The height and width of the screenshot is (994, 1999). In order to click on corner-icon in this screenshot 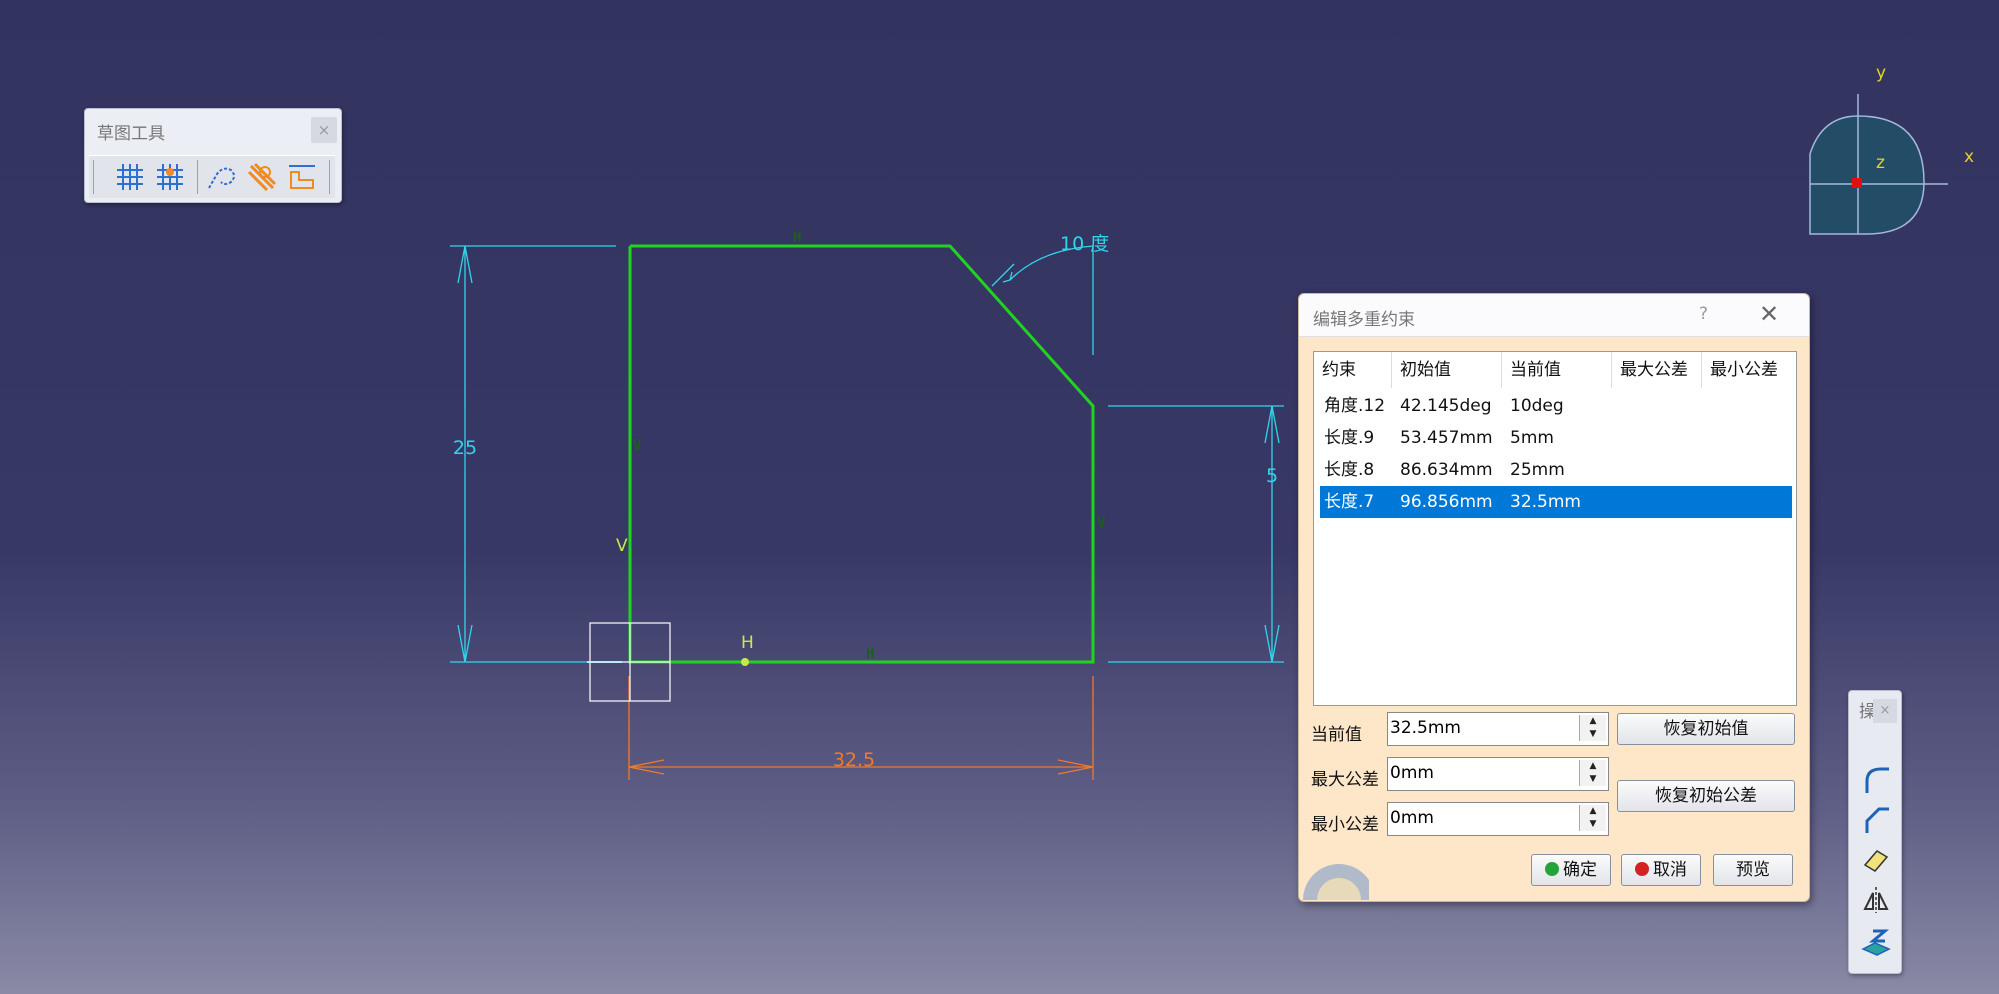, I will do `click(1876, 780)`.